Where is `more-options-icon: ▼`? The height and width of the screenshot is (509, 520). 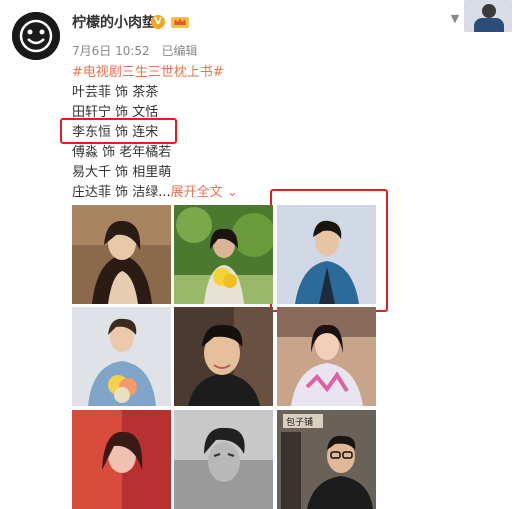 more-options-icon: ▼ is located at coordinates (455, 19).